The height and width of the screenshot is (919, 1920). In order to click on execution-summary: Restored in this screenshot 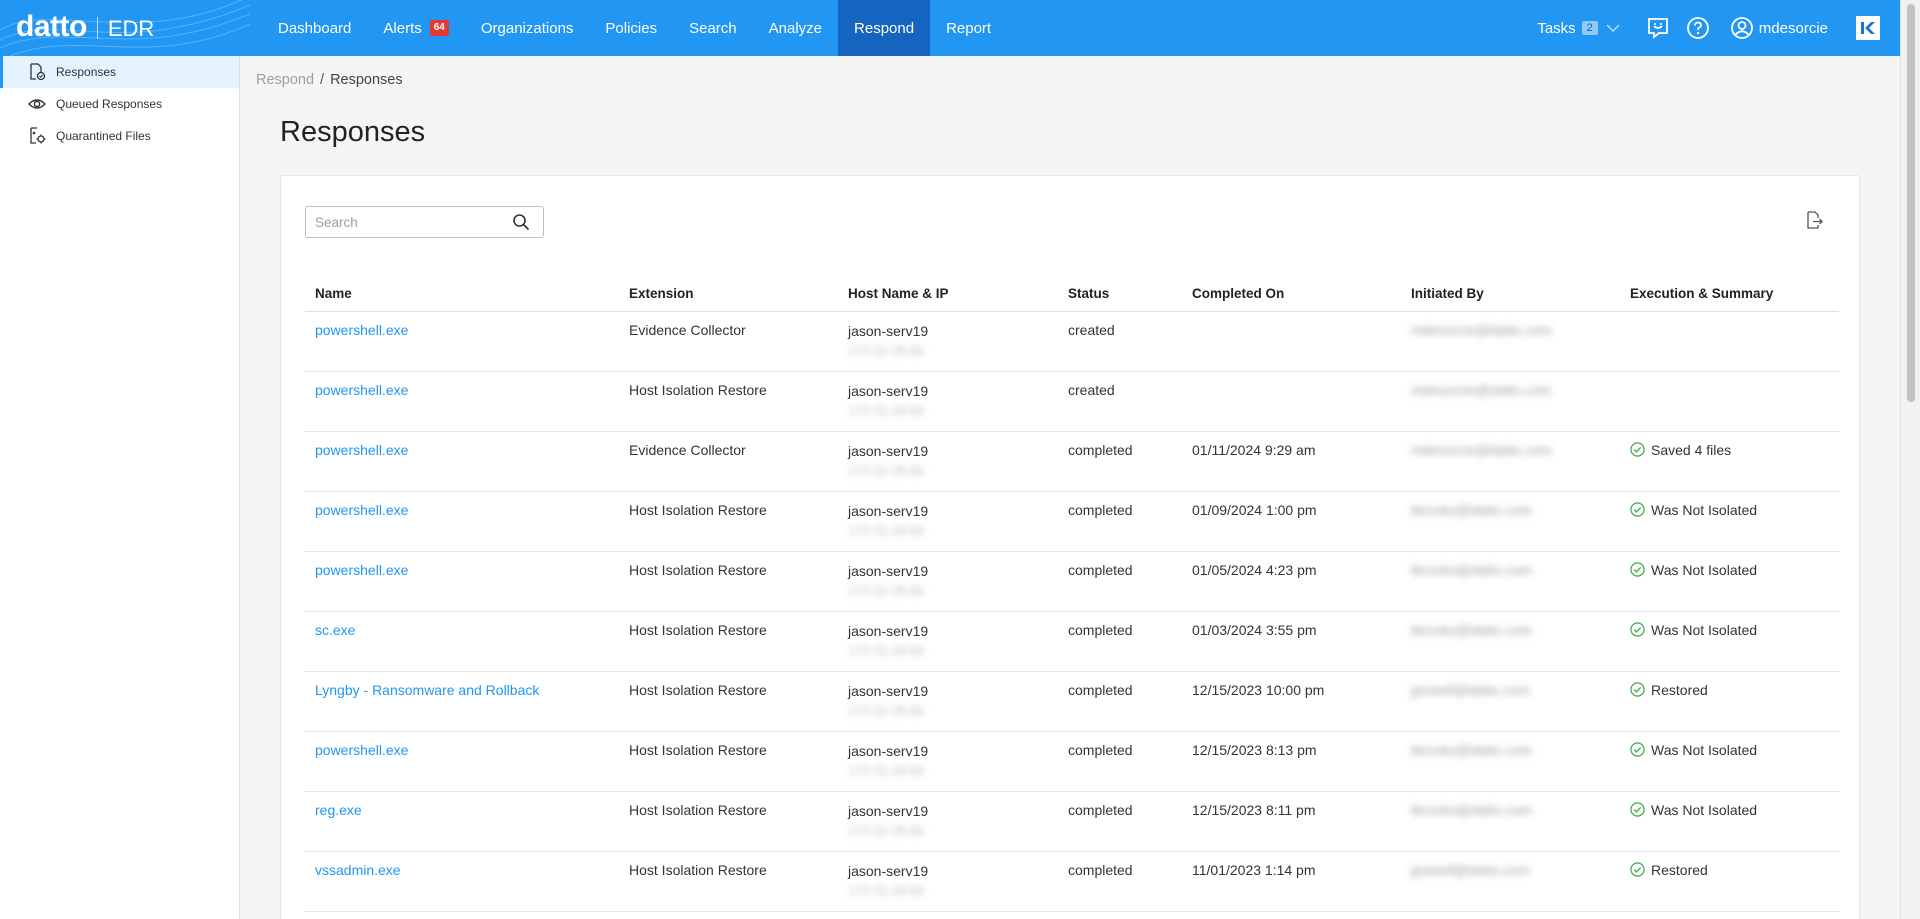, I will do `click(1729, 690)`.